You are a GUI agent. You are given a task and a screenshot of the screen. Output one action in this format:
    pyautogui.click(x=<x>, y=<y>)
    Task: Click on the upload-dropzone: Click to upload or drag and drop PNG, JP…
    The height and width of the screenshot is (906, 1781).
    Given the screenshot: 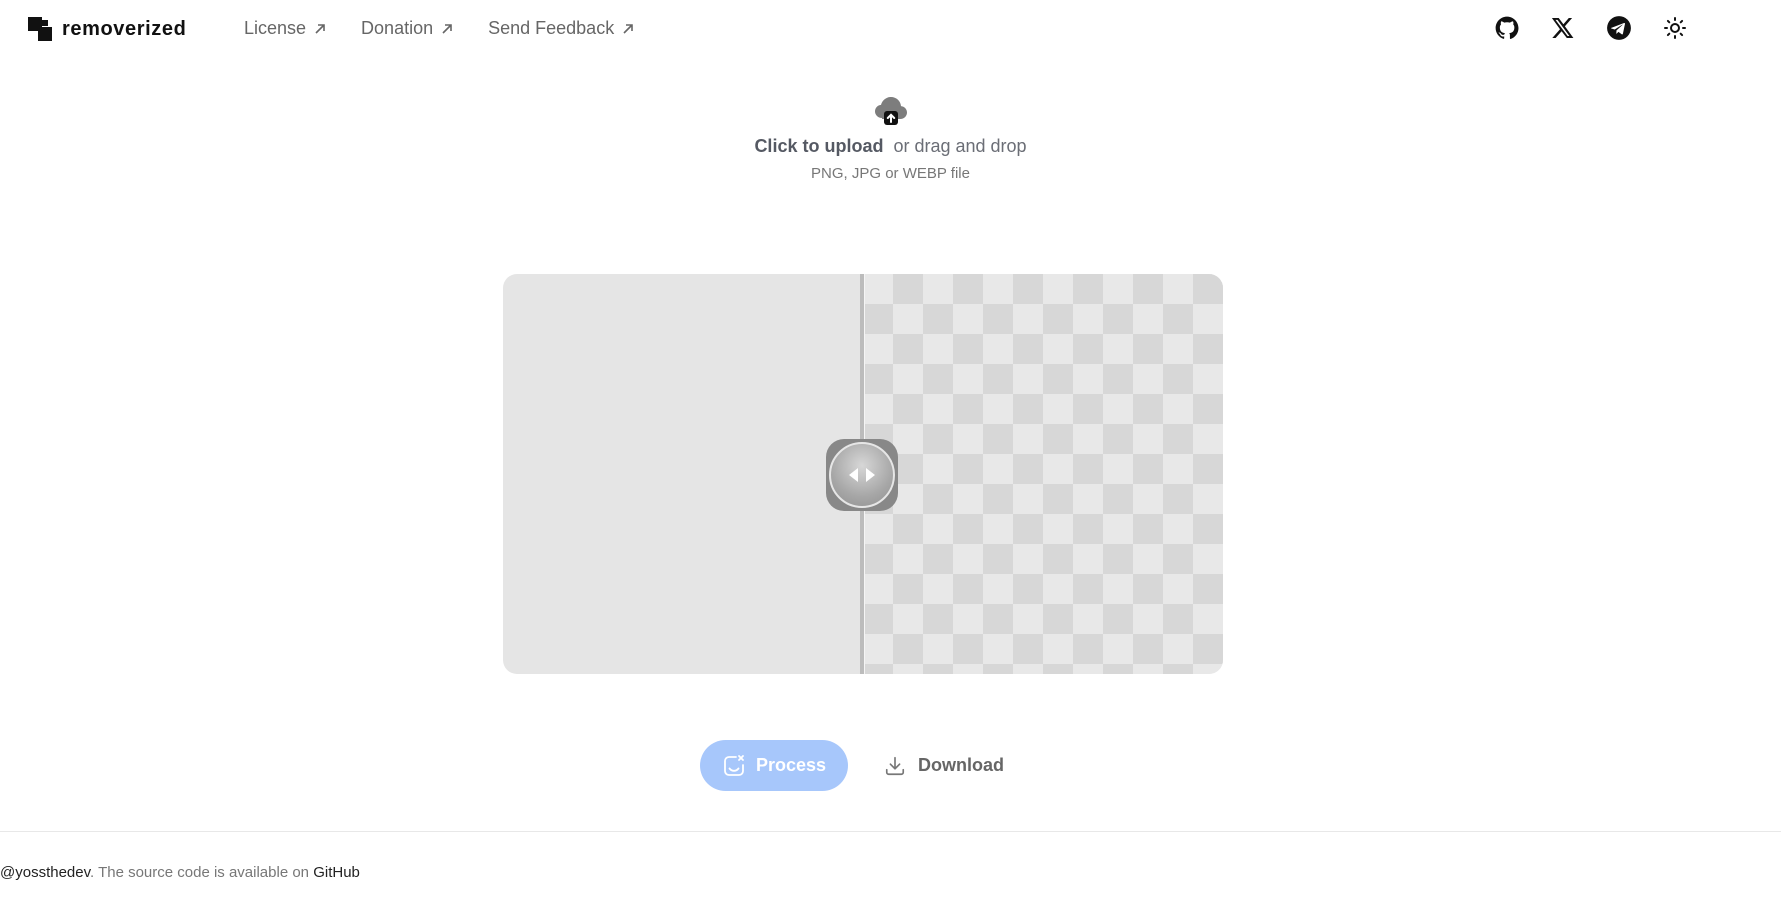 What is the action you would take?
    pyautogui.click(x=890, y=138)
    